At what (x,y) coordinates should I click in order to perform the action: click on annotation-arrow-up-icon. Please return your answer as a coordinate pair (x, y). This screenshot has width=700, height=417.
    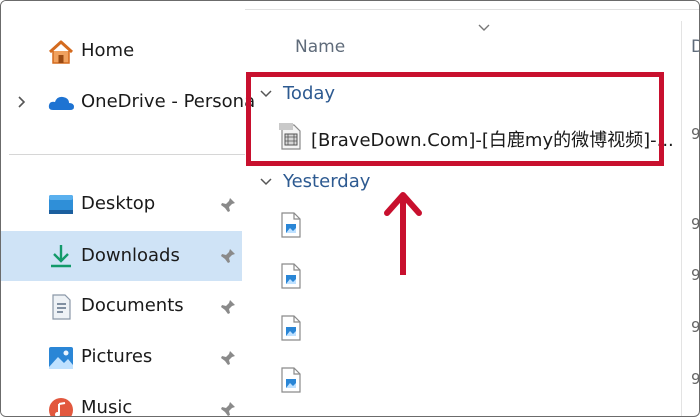
    Looking at the image, I should click on (403, 233).